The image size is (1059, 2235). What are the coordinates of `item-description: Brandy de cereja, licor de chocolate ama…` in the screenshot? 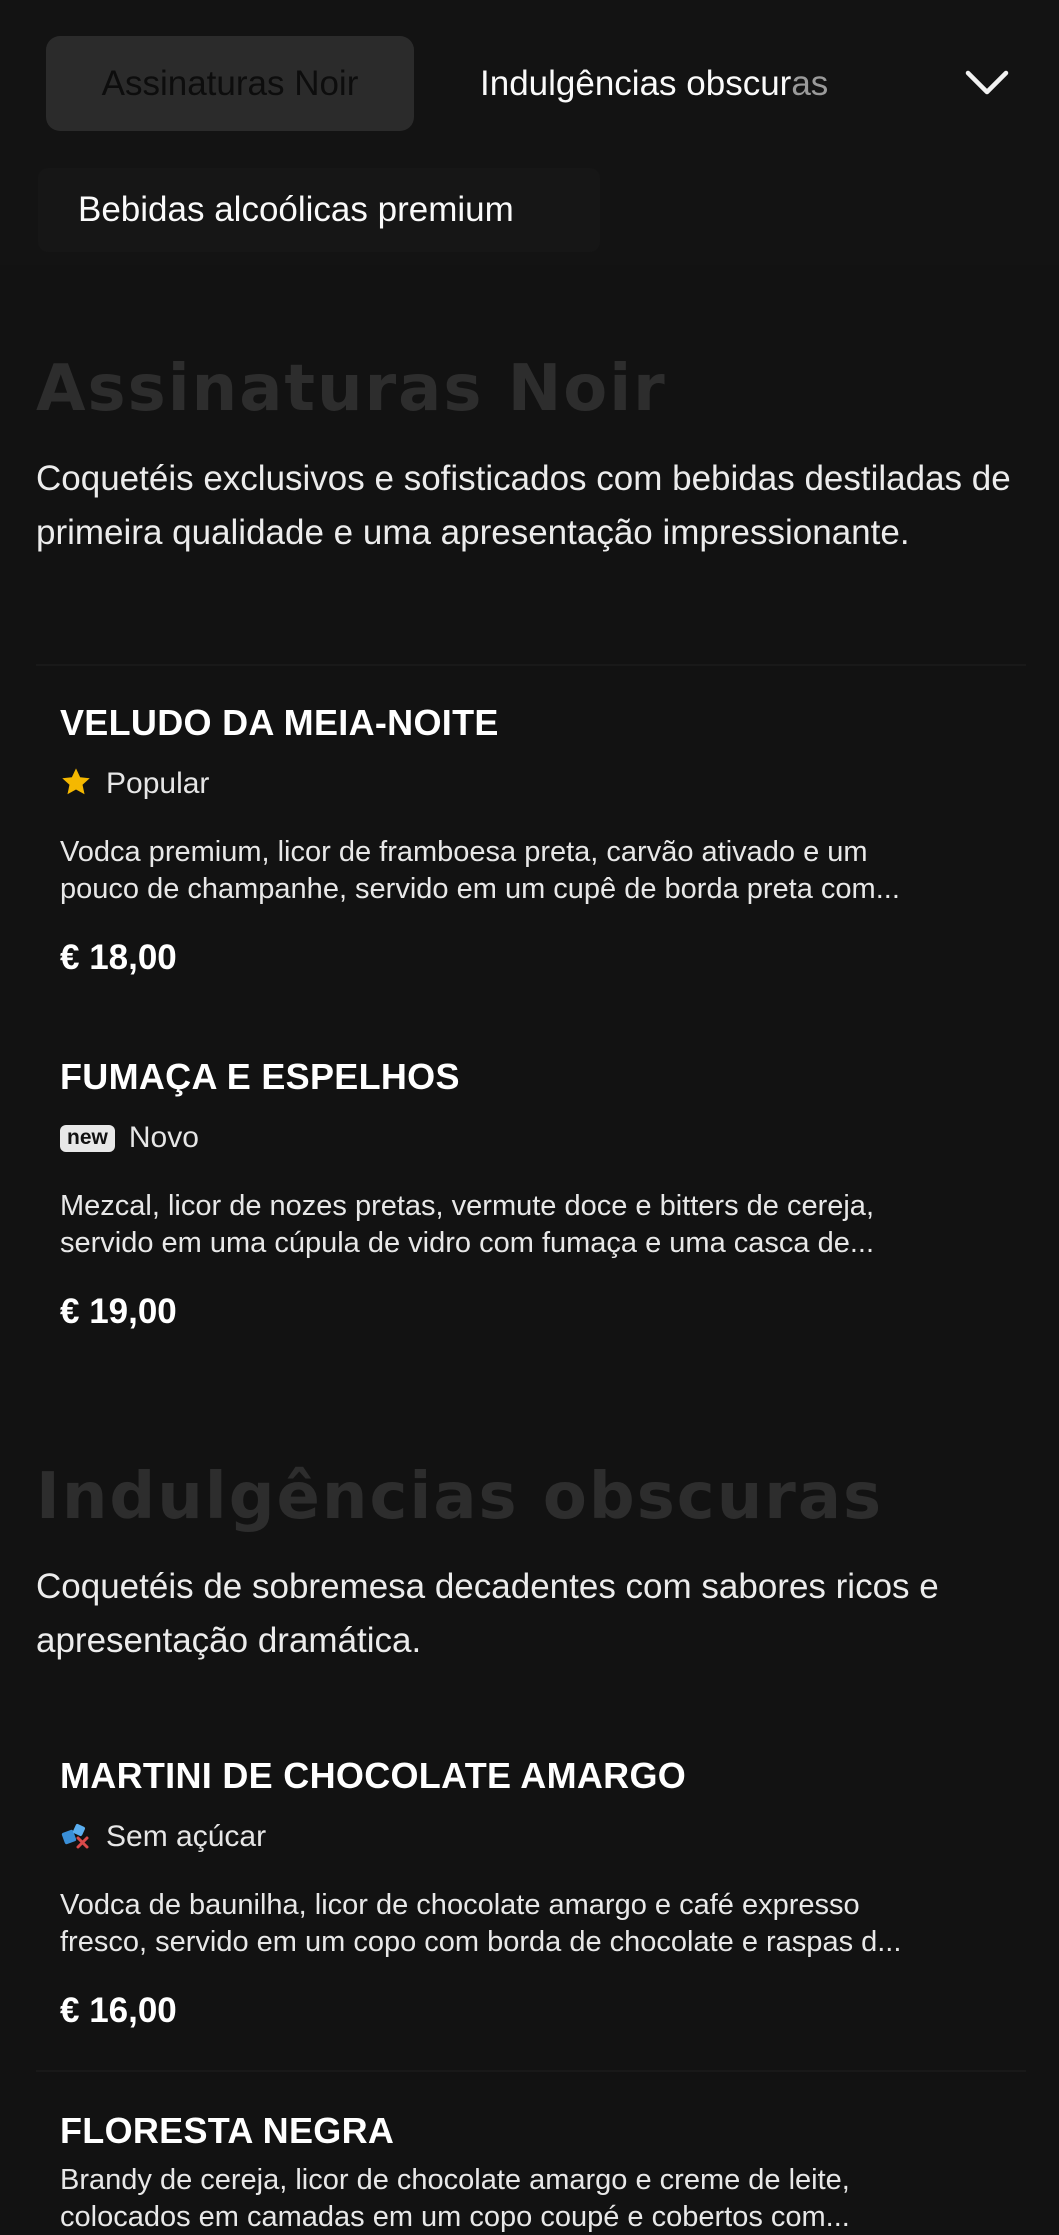 It's located at (540, 2198).